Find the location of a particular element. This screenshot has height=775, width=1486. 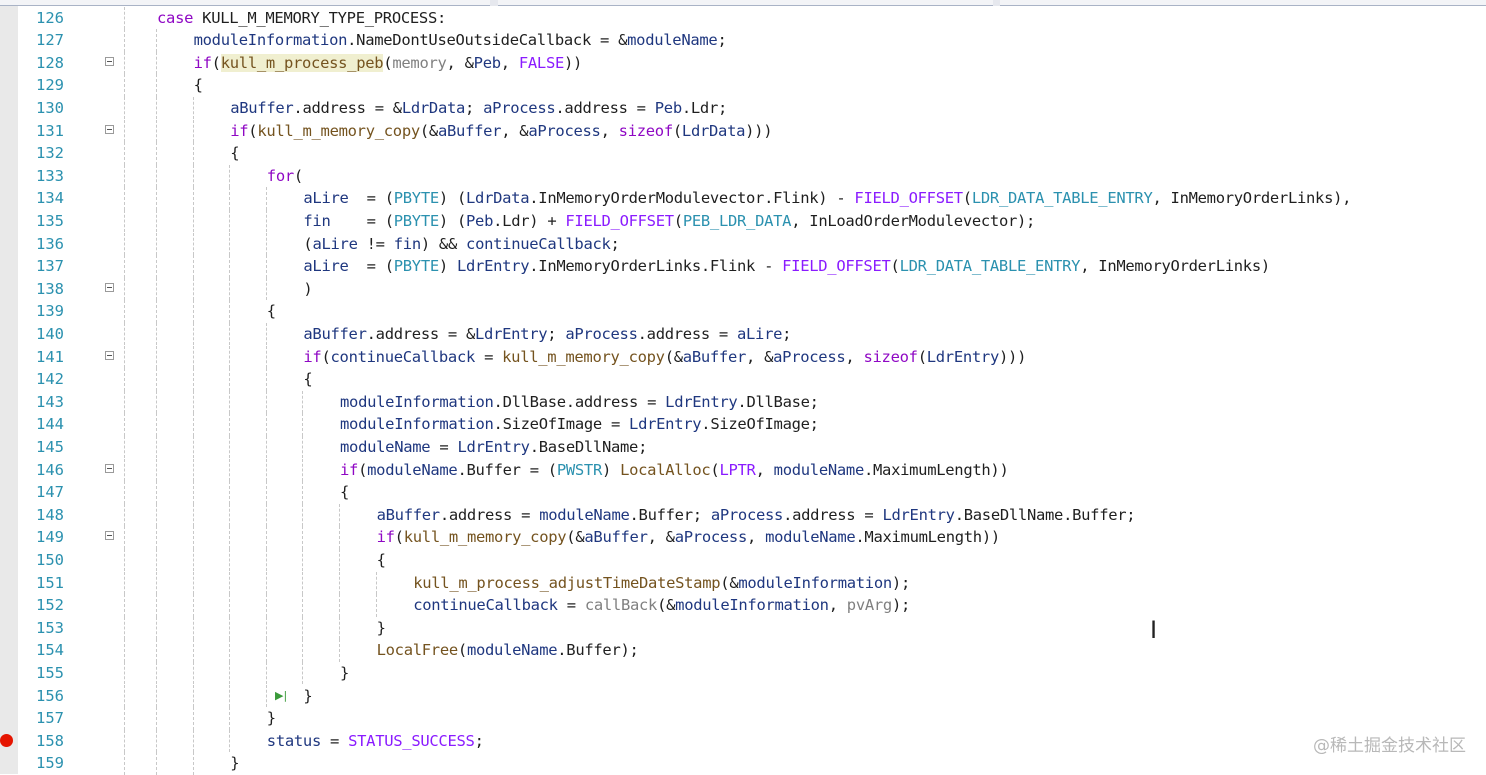

code-token: .address = & is located at coordinates (347, 107).